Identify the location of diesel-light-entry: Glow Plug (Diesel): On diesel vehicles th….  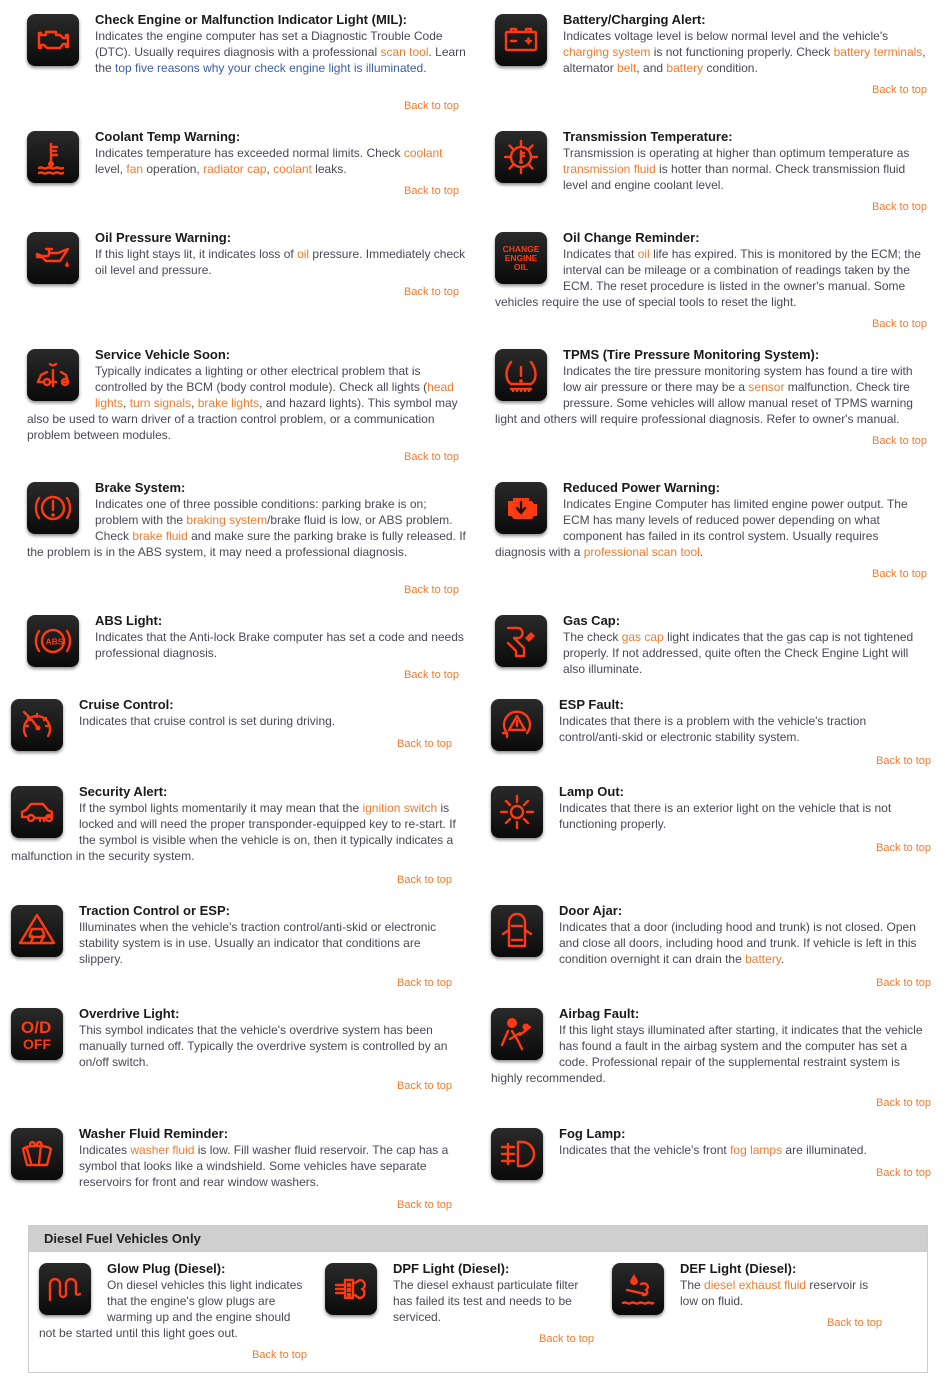
(174, 1301).